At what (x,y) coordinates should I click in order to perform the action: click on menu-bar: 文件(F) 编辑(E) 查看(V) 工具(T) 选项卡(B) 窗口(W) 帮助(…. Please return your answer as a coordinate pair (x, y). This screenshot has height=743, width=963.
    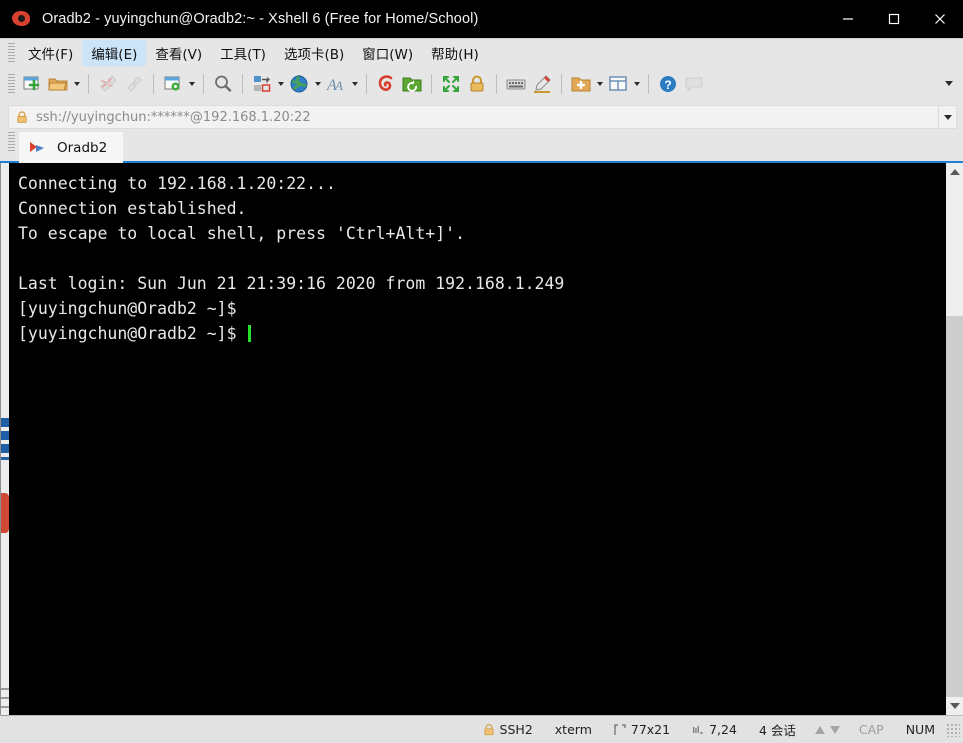
    Looking at the image, I should click on (481, 52).